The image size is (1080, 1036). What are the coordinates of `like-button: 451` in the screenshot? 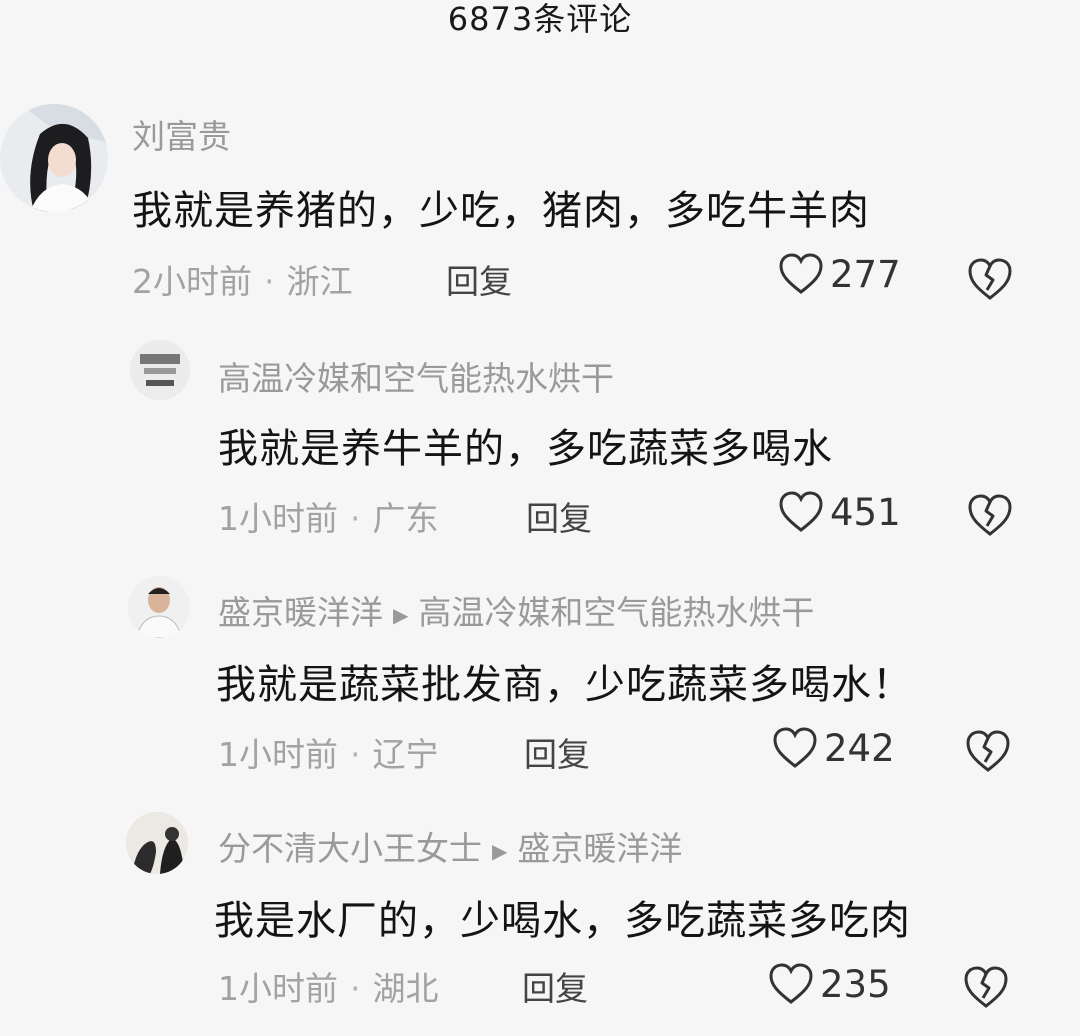 It's located at (839, 512).